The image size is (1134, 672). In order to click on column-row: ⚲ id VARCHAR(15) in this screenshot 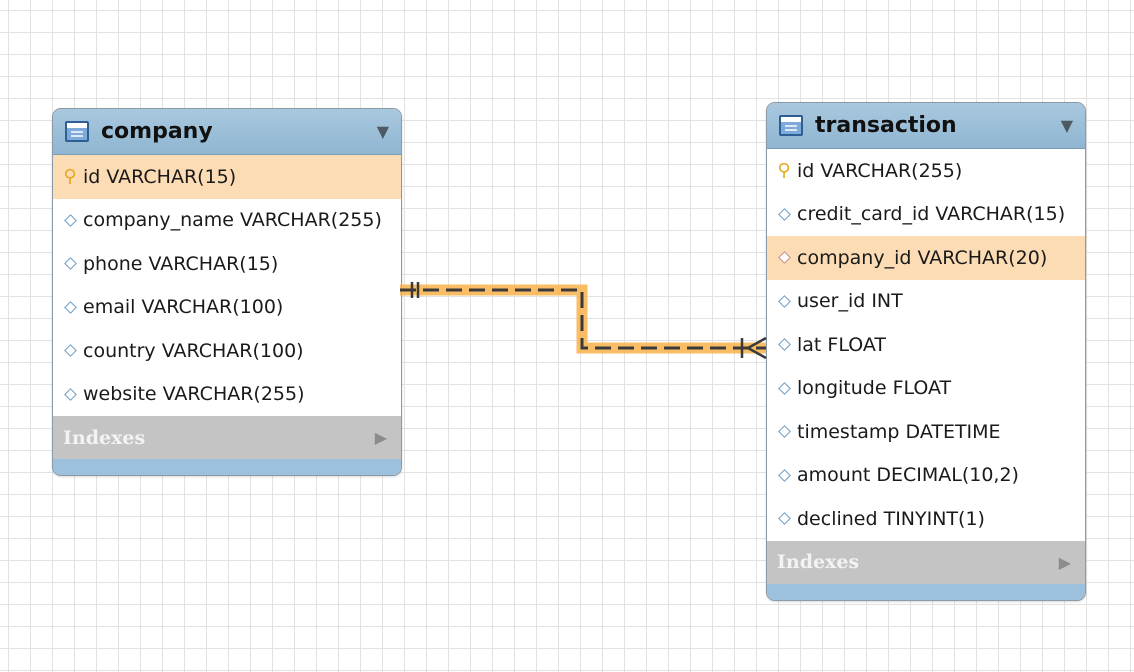, I will do `click(227, 177)`.